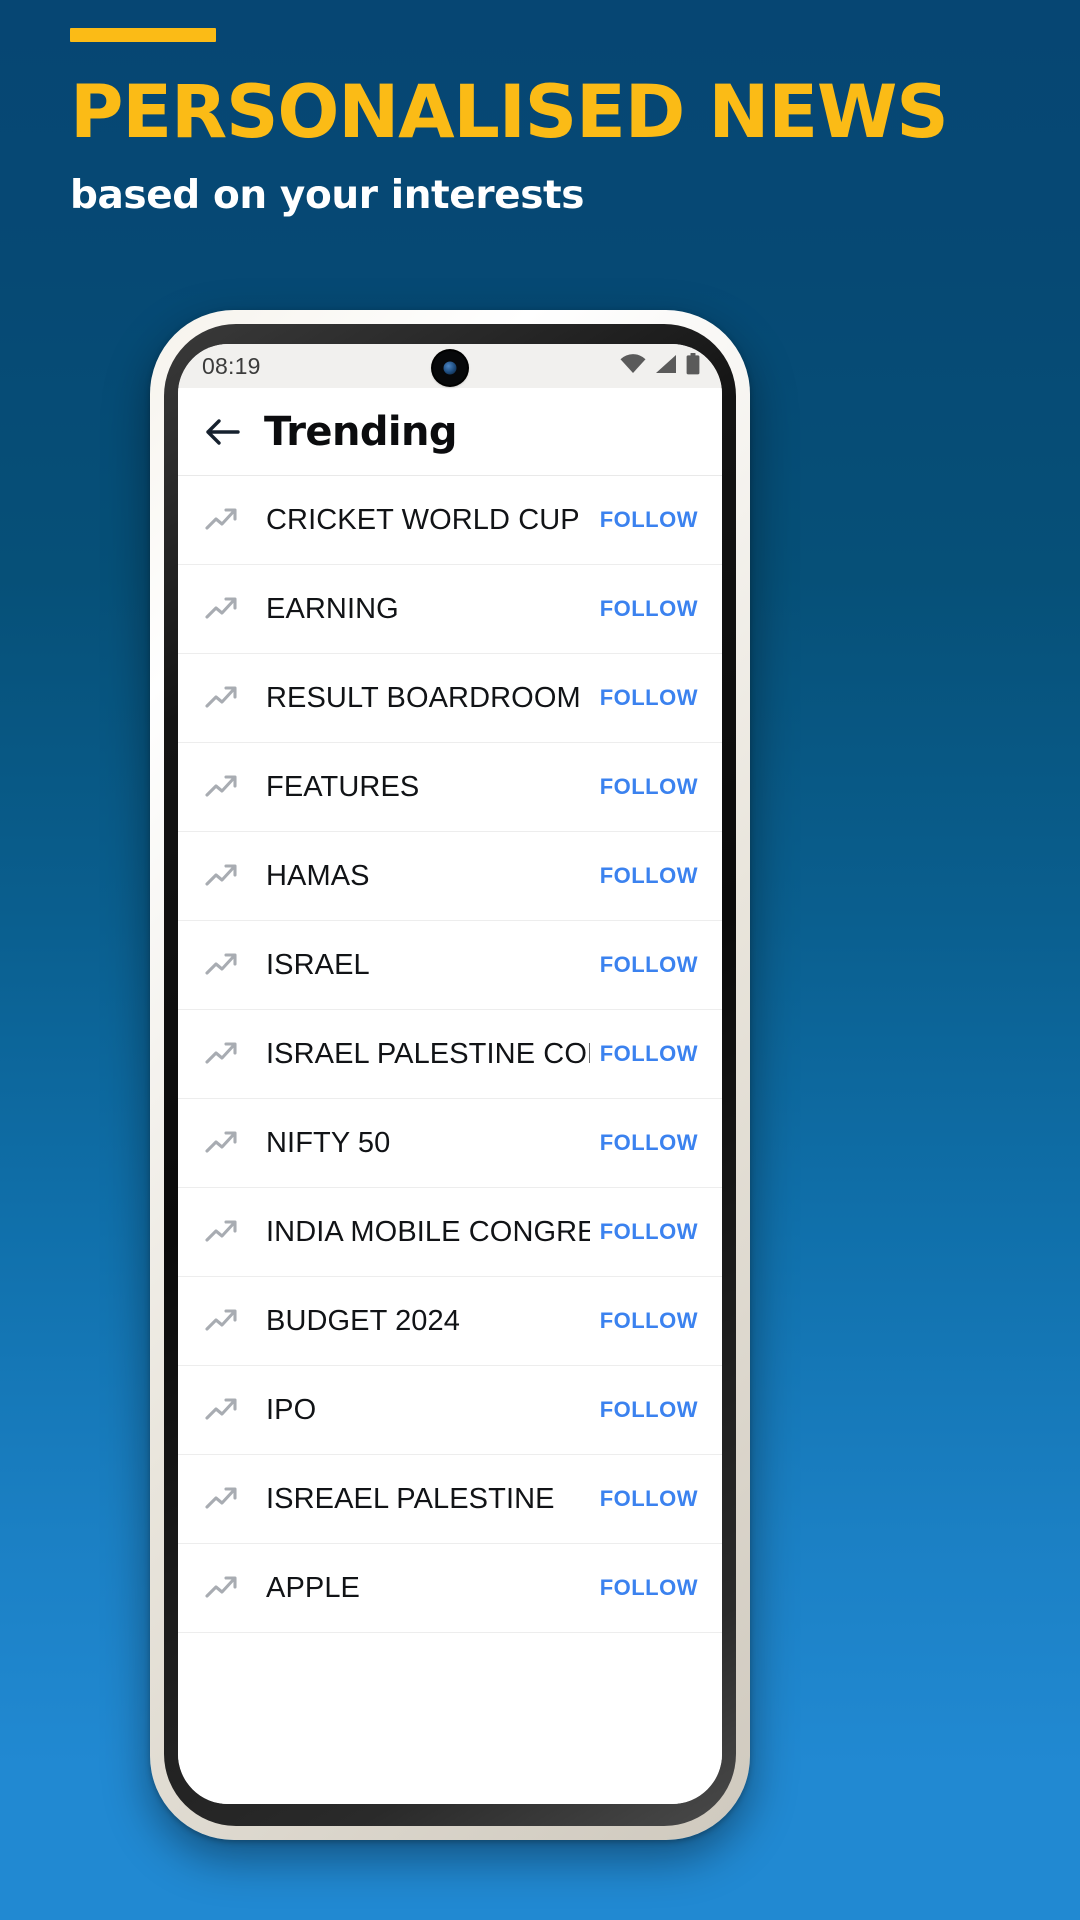 The height and width of the screenshot is (1920, 1080). What do you see at coordinates (327, 195) in the screenshot?
I see `page-subtitle: based on your interests` at bounding box center [327, 195].